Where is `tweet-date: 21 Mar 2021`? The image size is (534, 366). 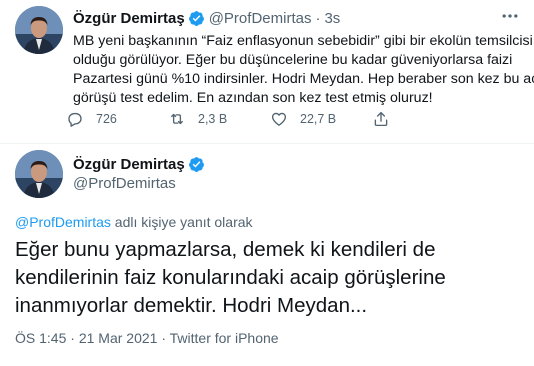 tweet-date: 21 Mar 2021 is located at coordinates (118, 338).